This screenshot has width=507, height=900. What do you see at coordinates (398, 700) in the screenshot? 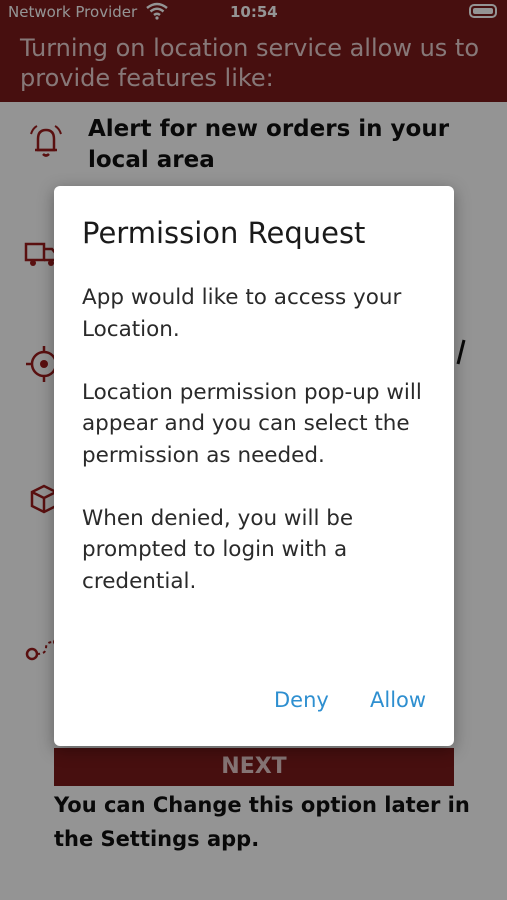
I see `allow-button: Allow` at bounding box center [398, 700].